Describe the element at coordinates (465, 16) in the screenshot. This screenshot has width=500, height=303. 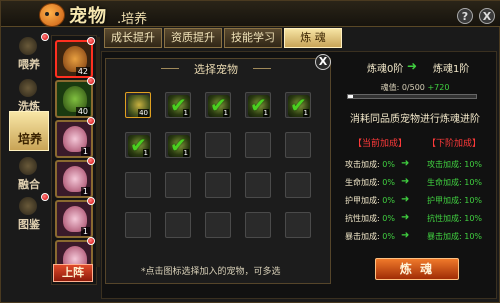
I see `help-button: ?` at that location.